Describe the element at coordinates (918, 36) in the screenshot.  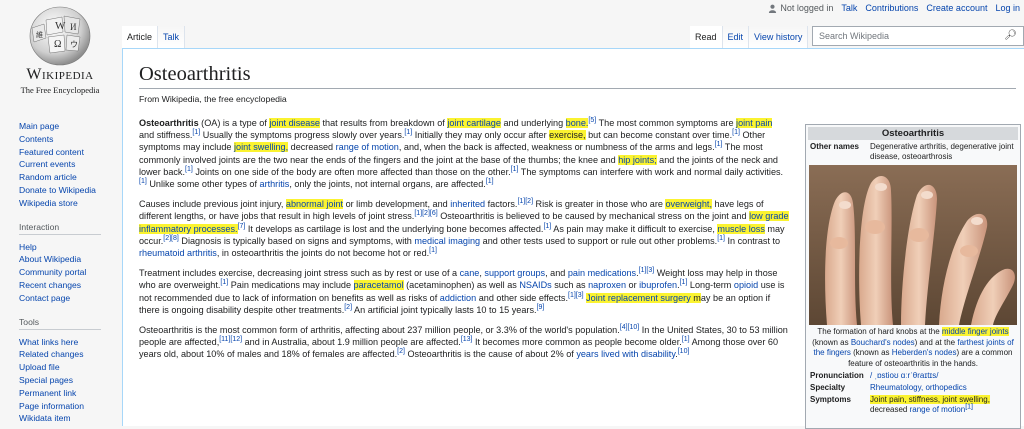
I see `search-input: Search Wikipedia 🔎︎` at that location.